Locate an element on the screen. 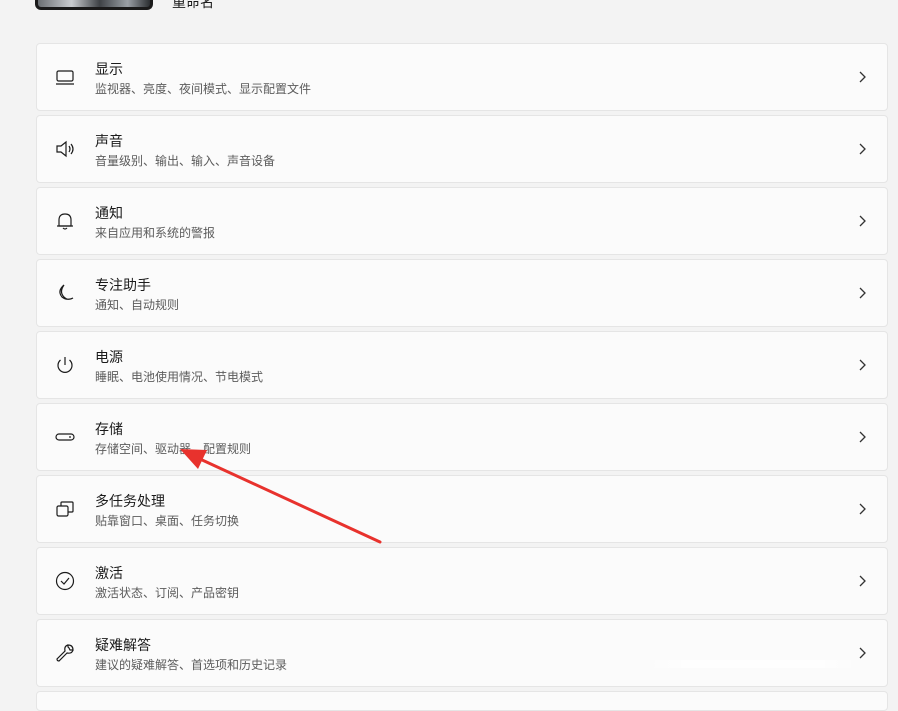 This screenshot has height=711, width=898. rename-link: 重命名 is located at coordinates (193, 6).